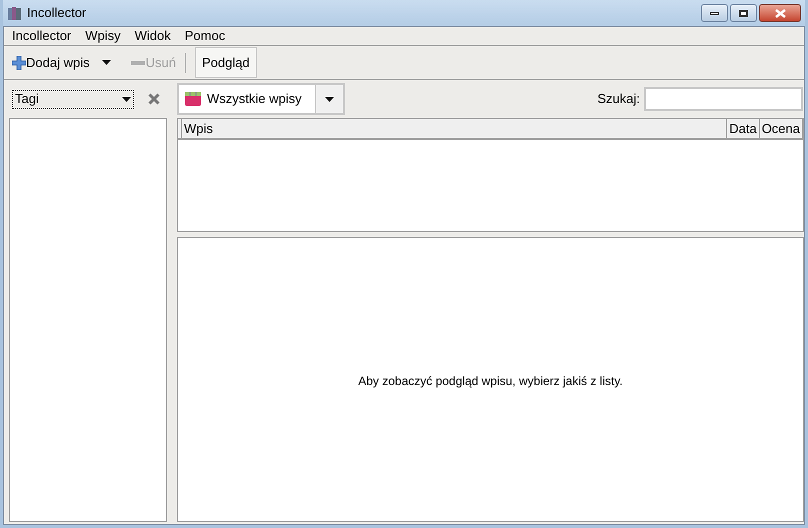 Image resolution: width=808 pixels, height=528 pixels. What do you see at coordinates (154, 99) in the screenshot?
I see `clear-icon` at bounding box center [154, 99].